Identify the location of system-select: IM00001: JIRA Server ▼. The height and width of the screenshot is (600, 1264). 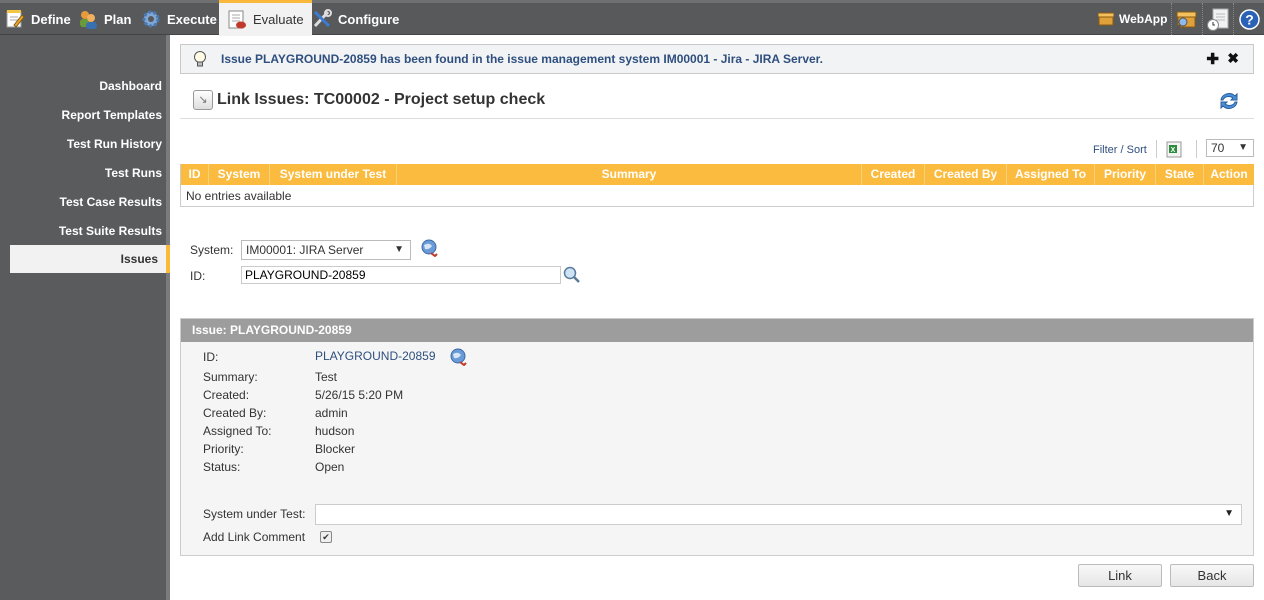
(326, 250).